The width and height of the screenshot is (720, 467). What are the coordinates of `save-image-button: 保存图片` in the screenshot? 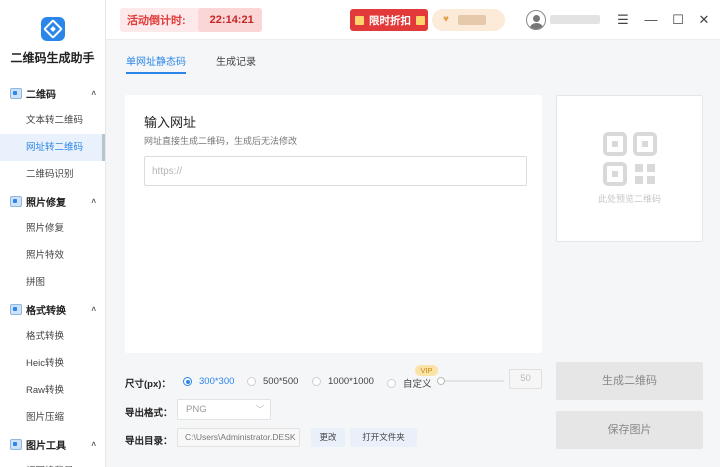 It's located at (629, 430).